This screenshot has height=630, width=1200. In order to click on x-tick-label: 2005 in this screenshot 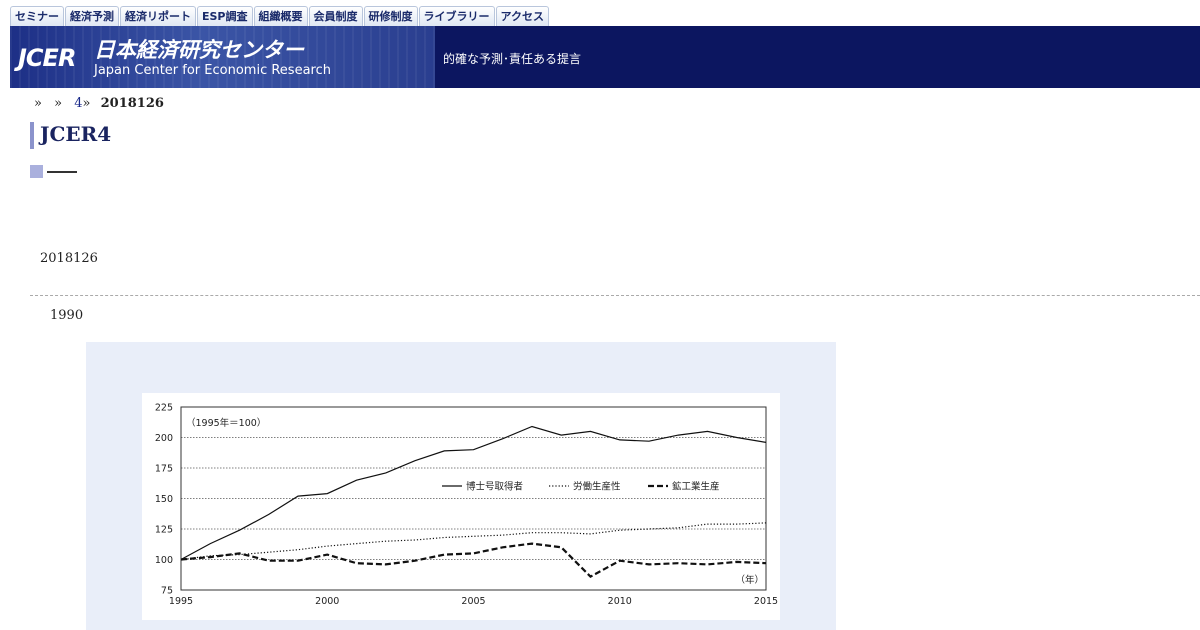, I will do `click(473, 601)`.